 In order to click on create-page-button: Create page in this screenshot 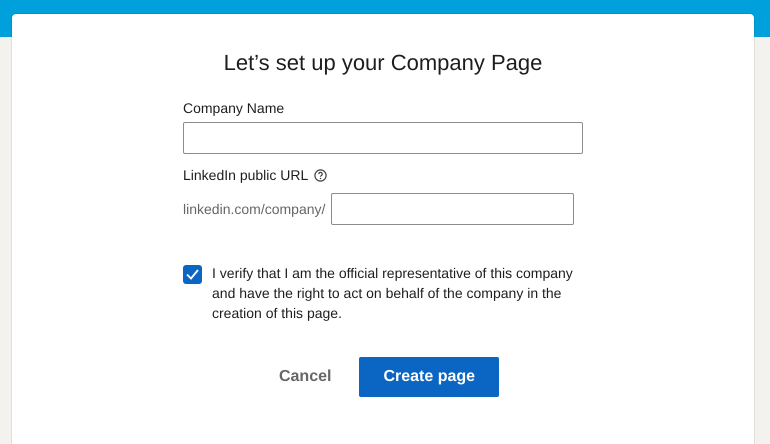, I will do `click(429, 377)`.